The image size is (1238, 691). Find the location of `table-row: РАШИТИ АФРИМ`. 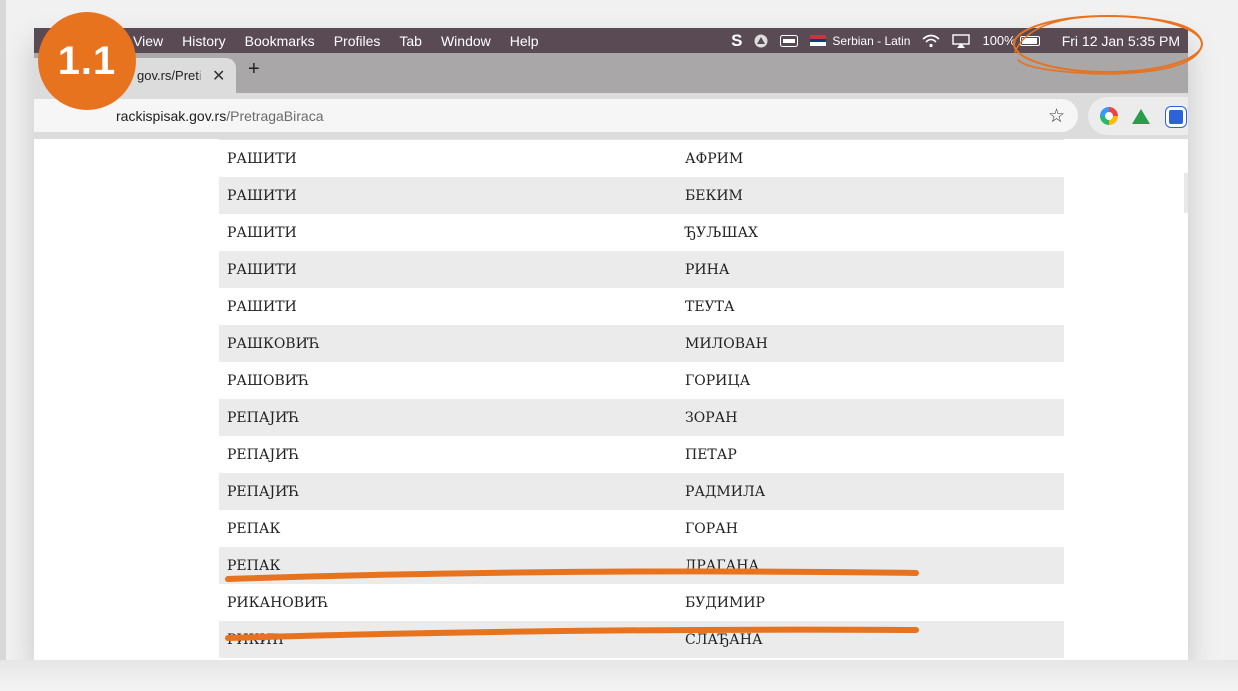

table-row: РАШИТИ АФРИМ is located at coordinates (641, 158).